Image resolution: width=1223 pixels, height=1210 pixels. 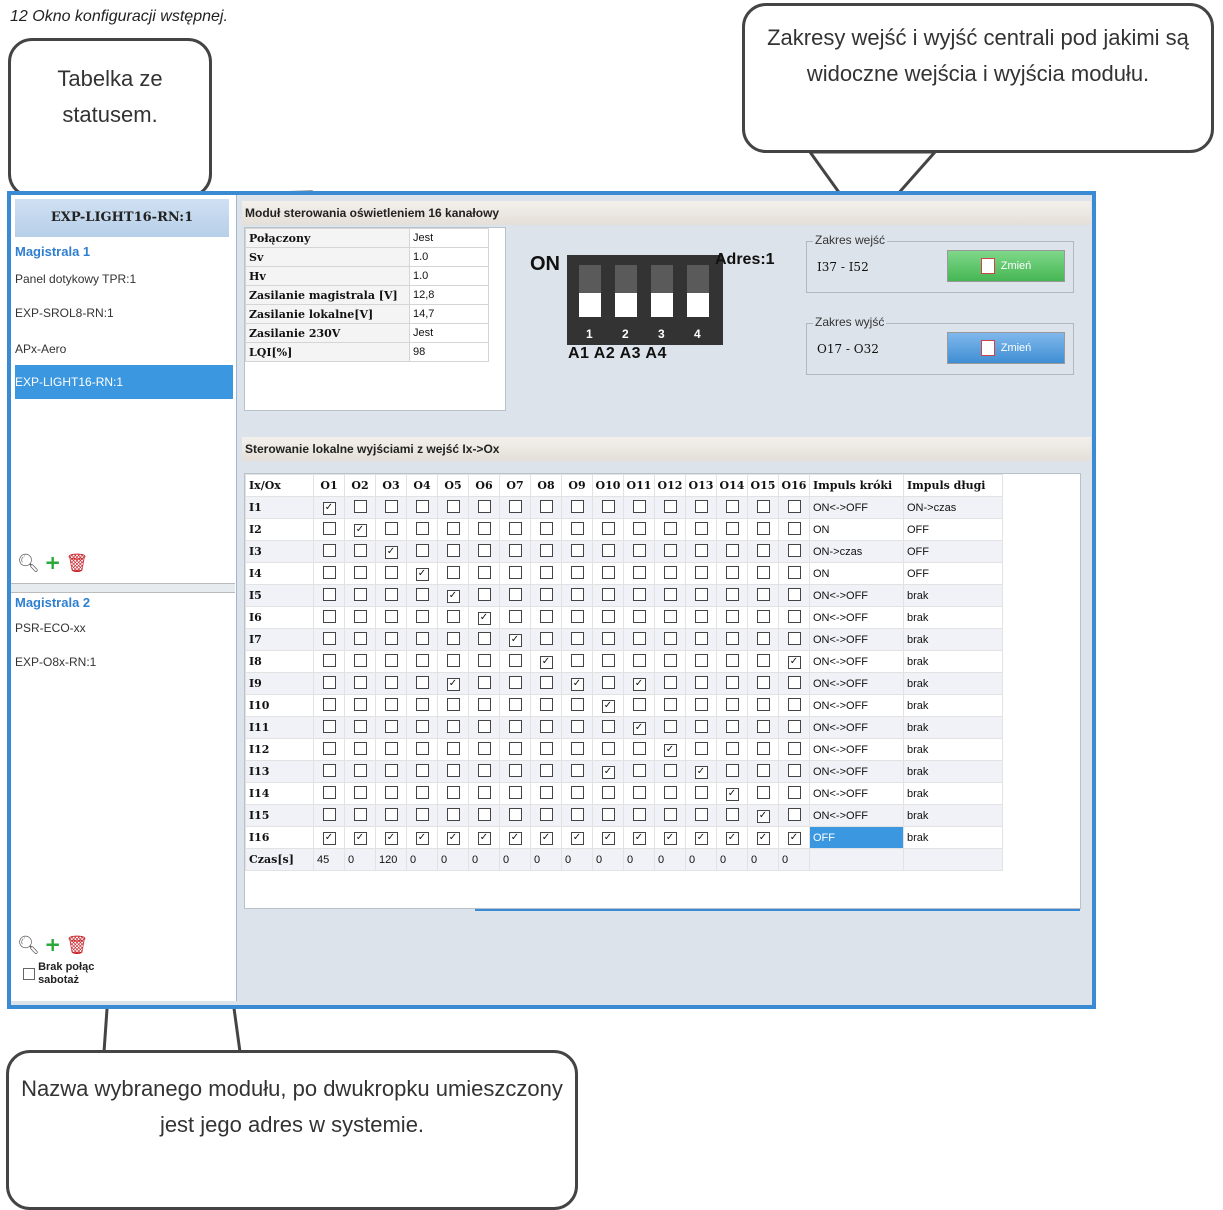 What do you see at coordinates (856, 573) in the screenshot?
I see `short-pulse-select: ON` at bounding box center [856, 573].